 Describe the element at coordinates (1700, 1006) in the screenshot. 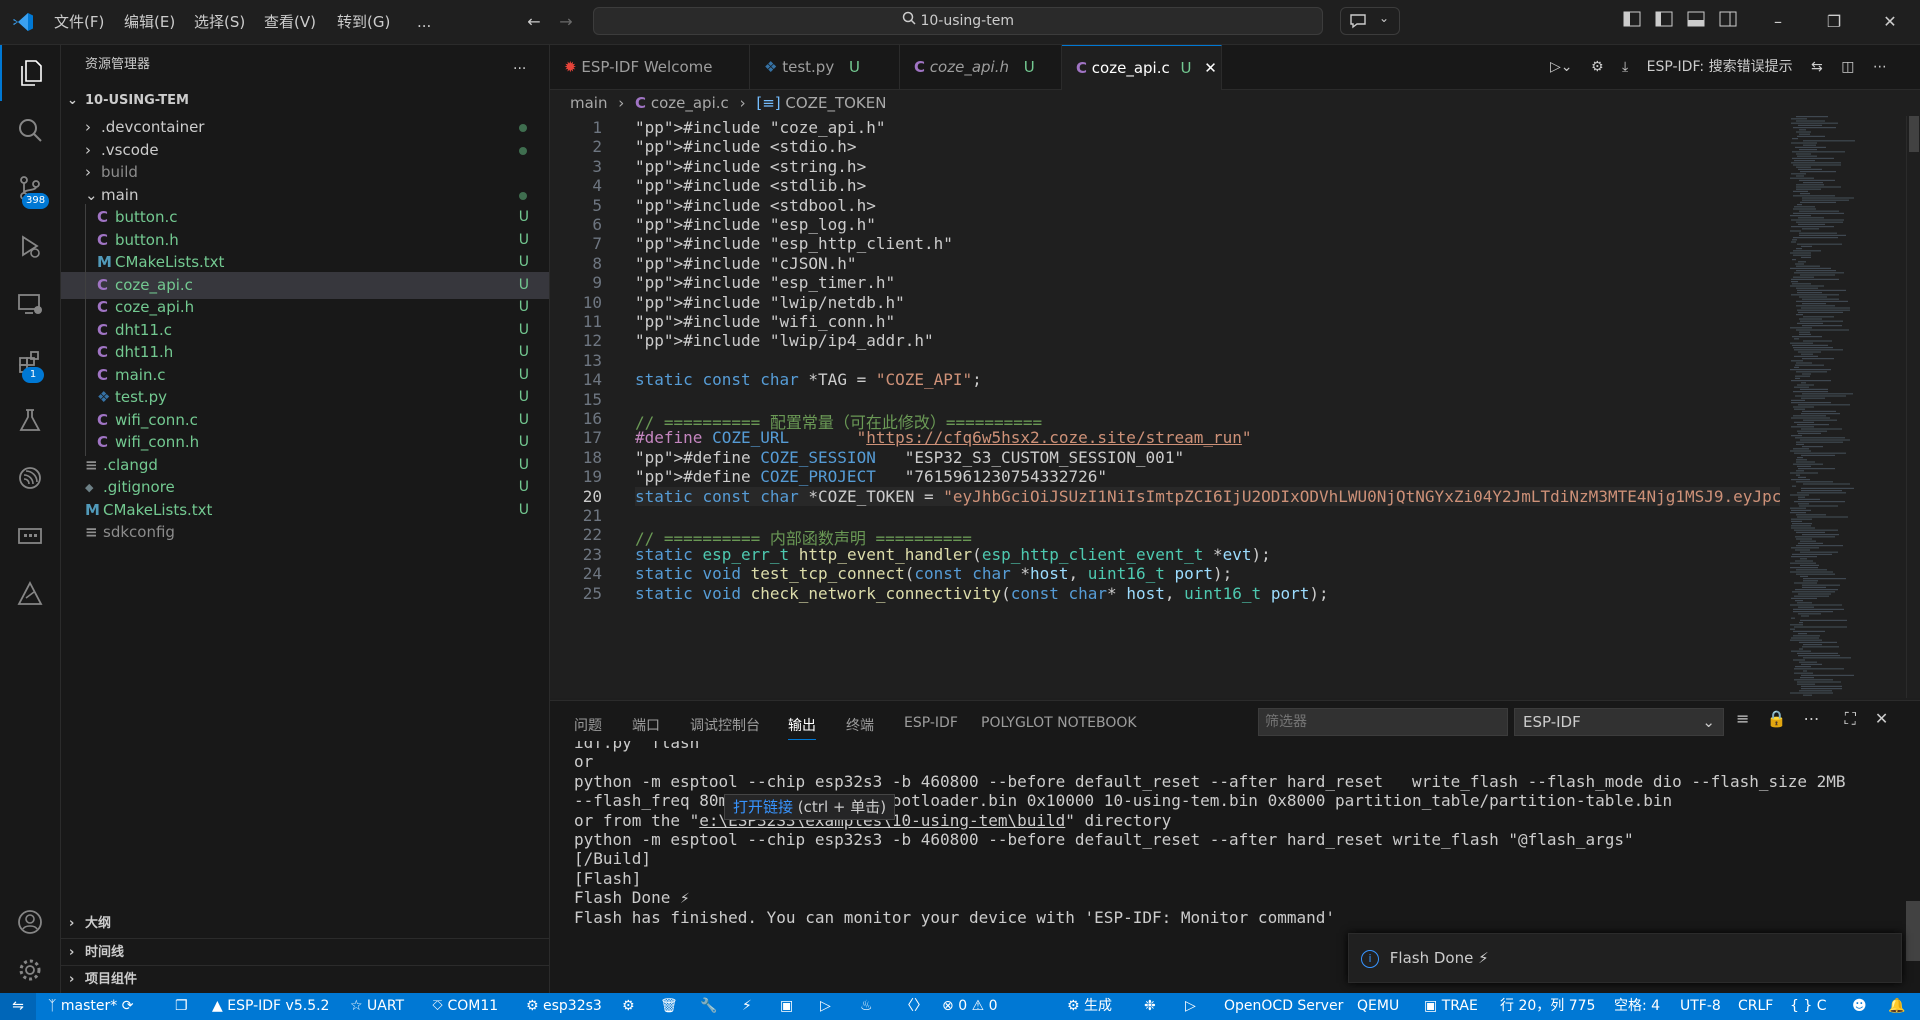

I see `encoding: UTF-8` at that location.